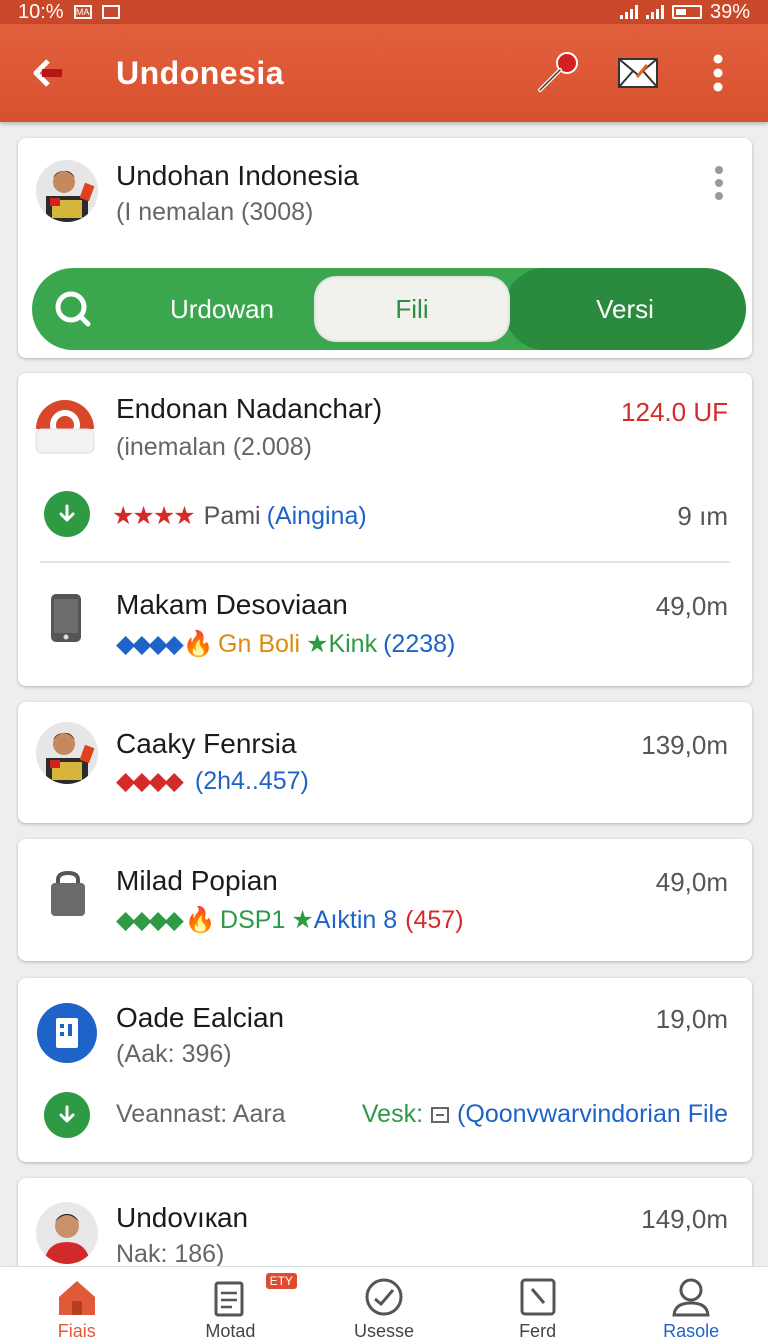 Image resolution: width=768 pixels, height=1344 pixels. What do you see at coordinates (73, 309) in the screenshot?
I see `search-icon` at bounding box center [73, 309].